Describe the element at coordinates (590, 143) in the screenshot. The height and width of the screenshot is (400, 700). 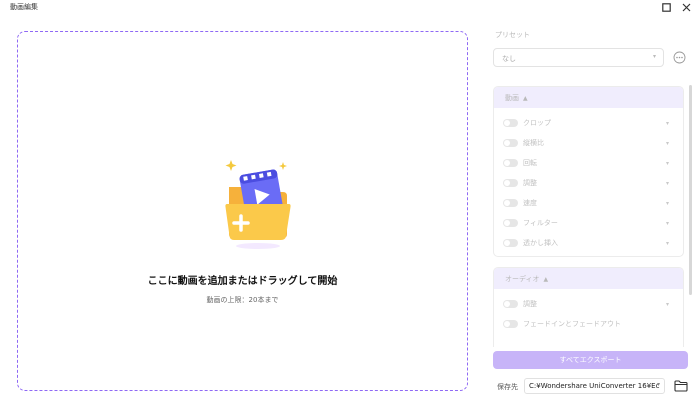
I see `video-option-aspect-ratio: 縦横比 ▾` at that location.